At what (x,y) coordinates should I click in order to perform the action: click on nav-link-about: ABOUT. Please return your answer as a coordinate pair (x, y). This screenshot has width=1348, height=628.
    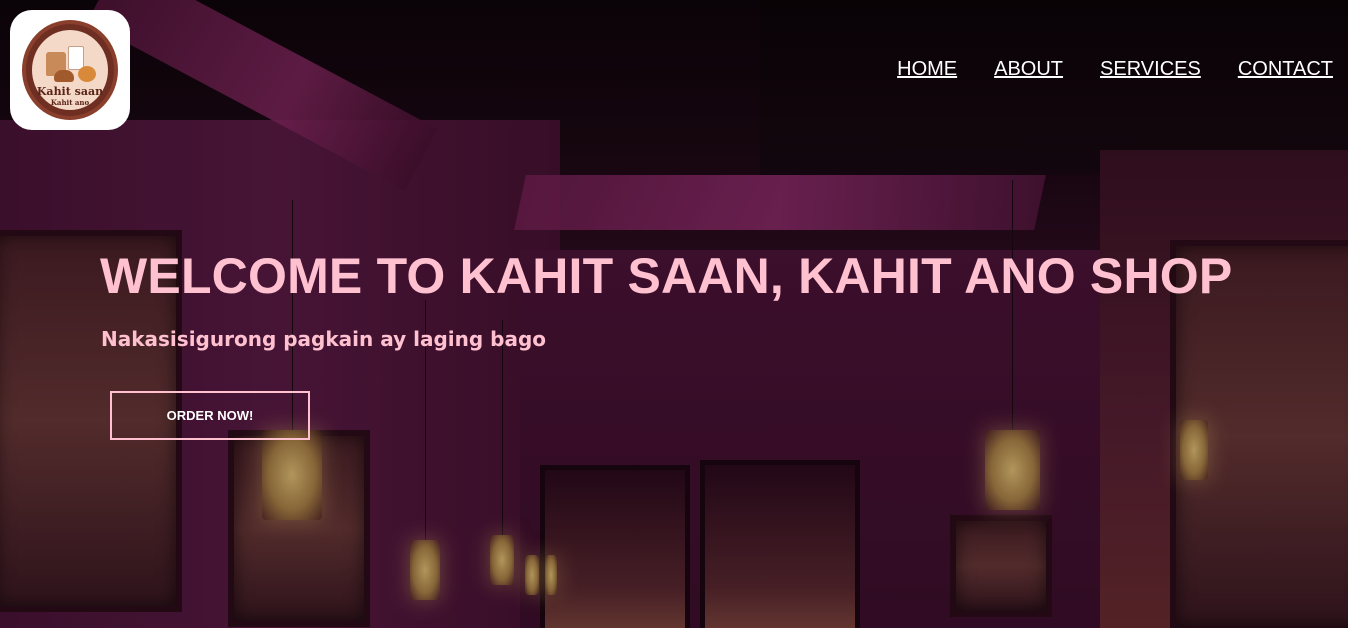
    Looking at the image, I should click on (1028, 69).